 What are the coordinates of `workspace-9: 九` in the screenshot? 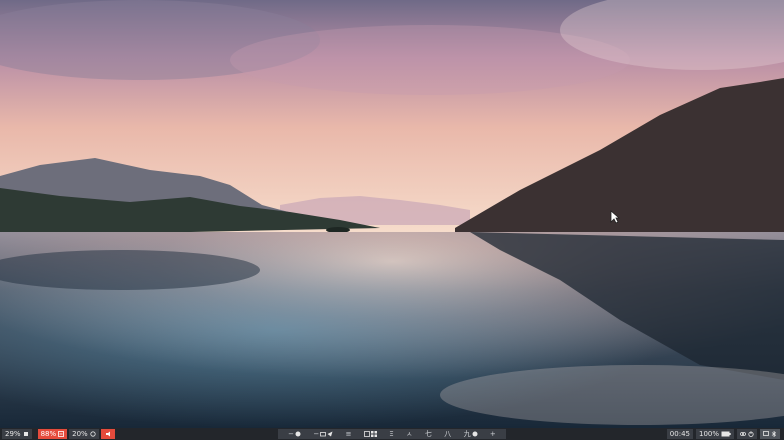 It's located at (471, 434).